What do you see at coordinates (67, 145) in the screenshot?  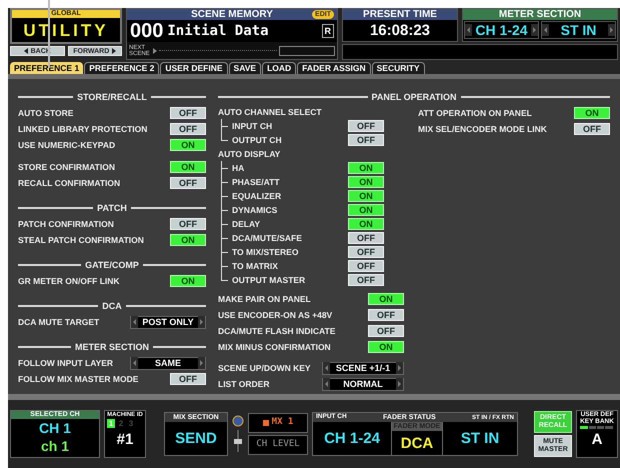 I see `setting-label: USE NUMERIC-KEYPAD` at bounding box center [67, 145].